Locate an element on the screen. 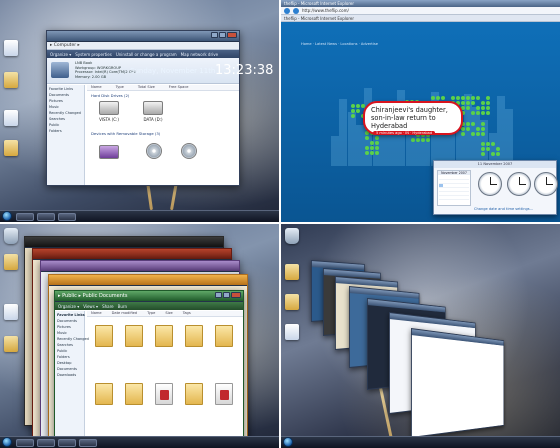 This screenshot has height=448, width=560. folder-address: ▸ Public ▸ Public Documents is located at coordinates (92, 296).